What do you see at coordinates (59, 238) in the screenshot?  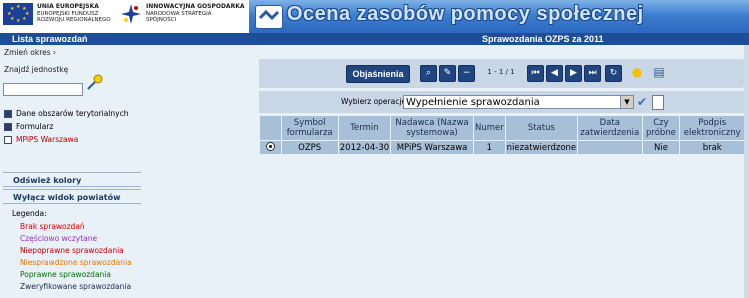 I see `legend-item: Częściowo wczytane` at bounding box center [59, 238].